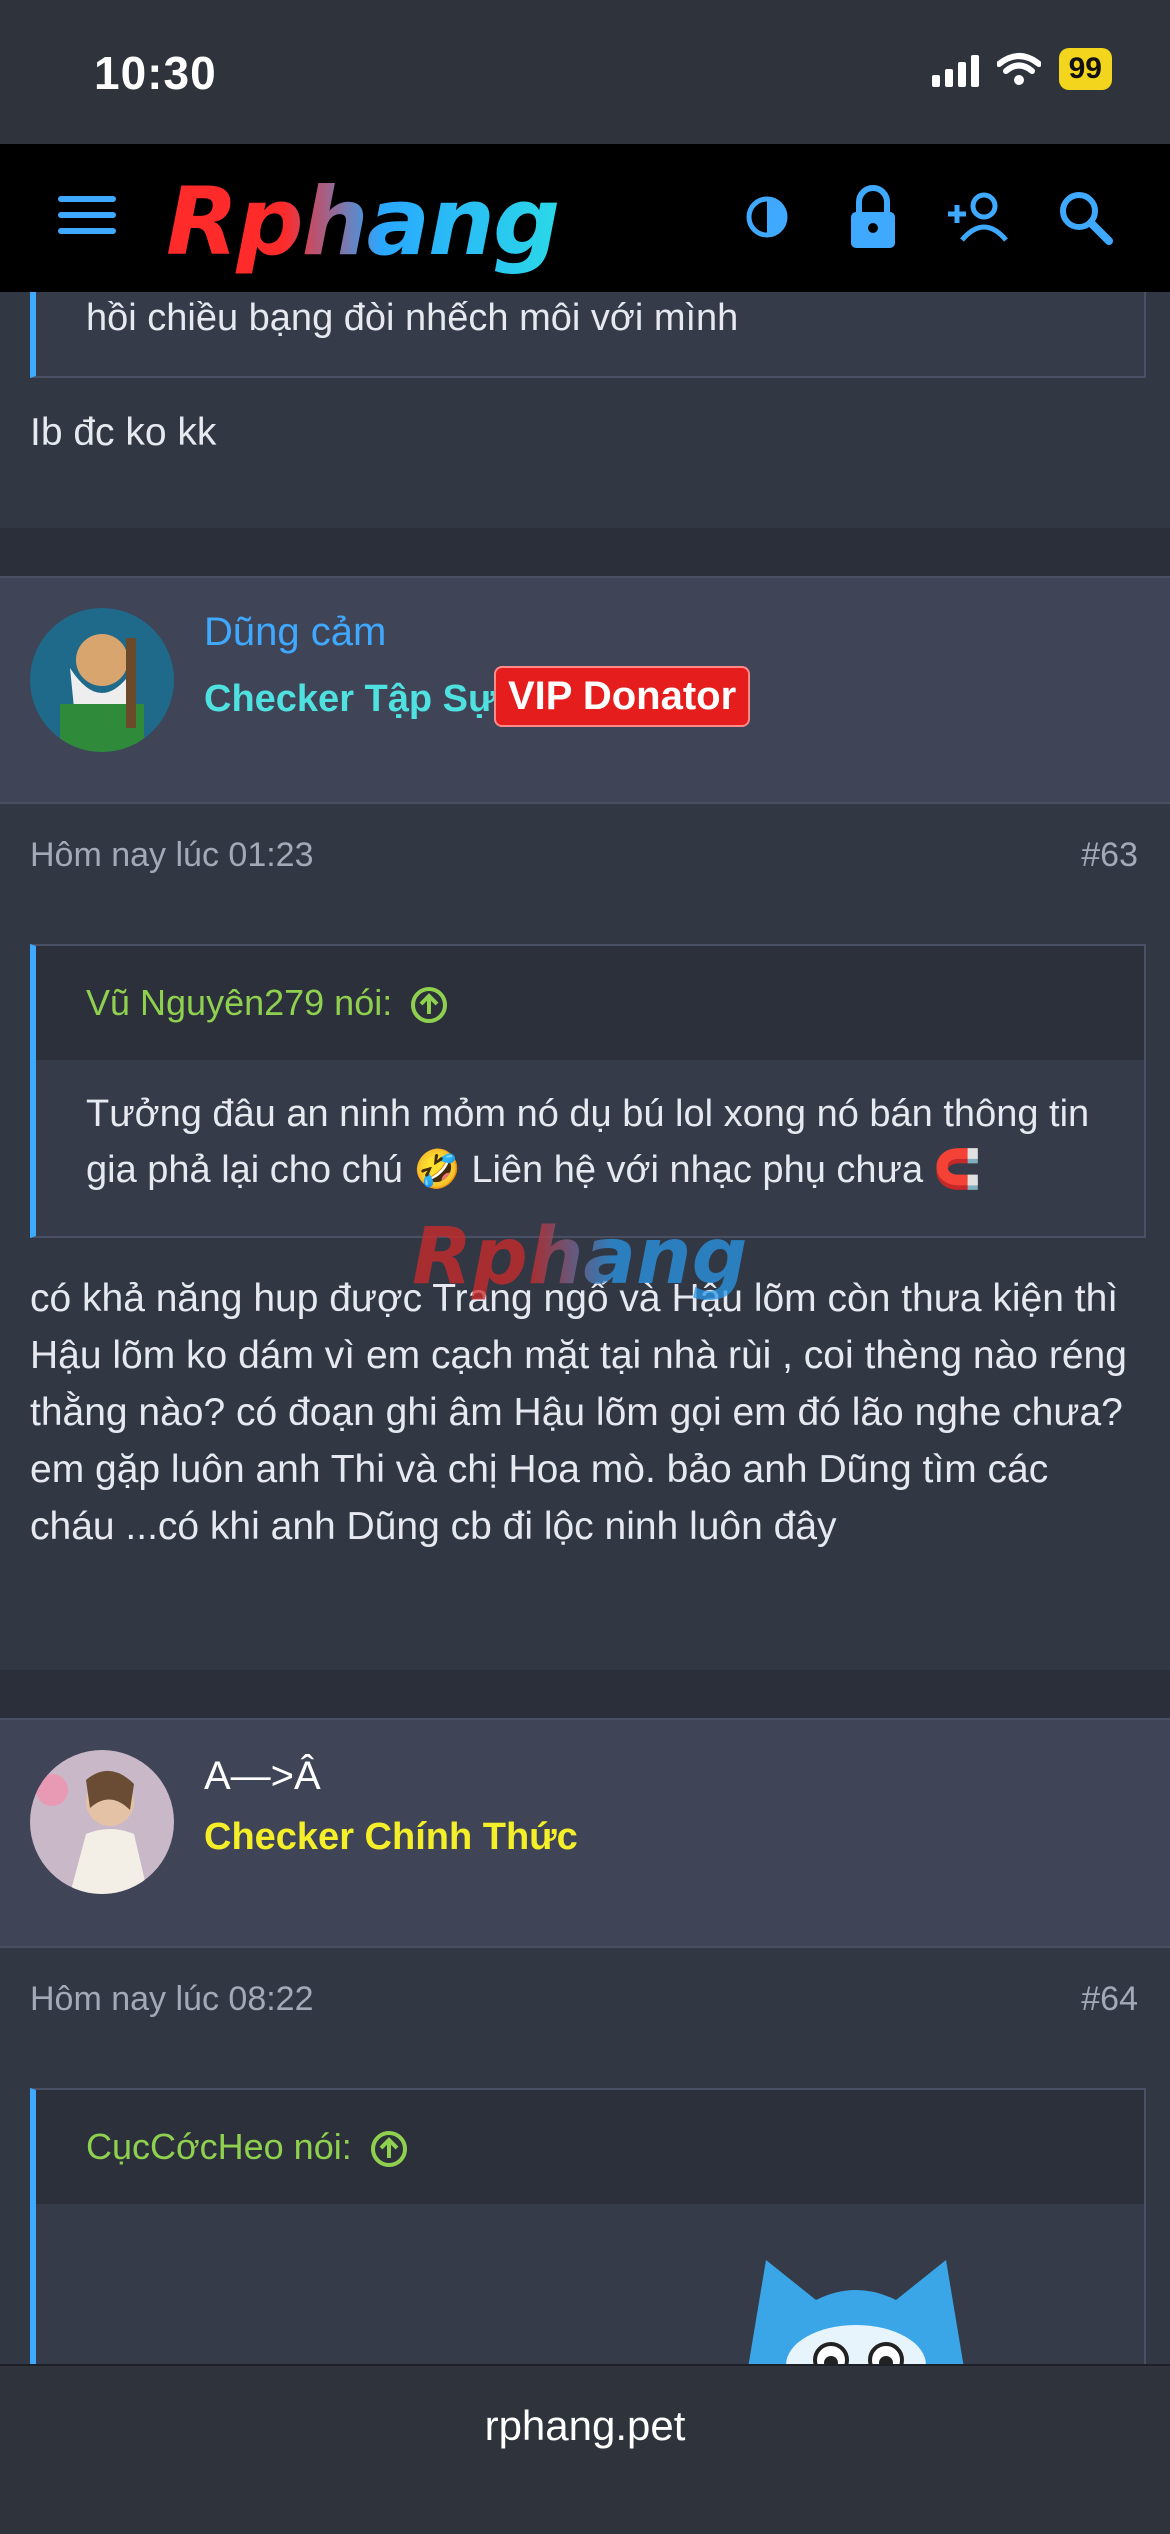  What do you see at coordinates (1109, 1999) in the screenshot?
I see `post-number: #64` at bounding box center [1109, 1999].